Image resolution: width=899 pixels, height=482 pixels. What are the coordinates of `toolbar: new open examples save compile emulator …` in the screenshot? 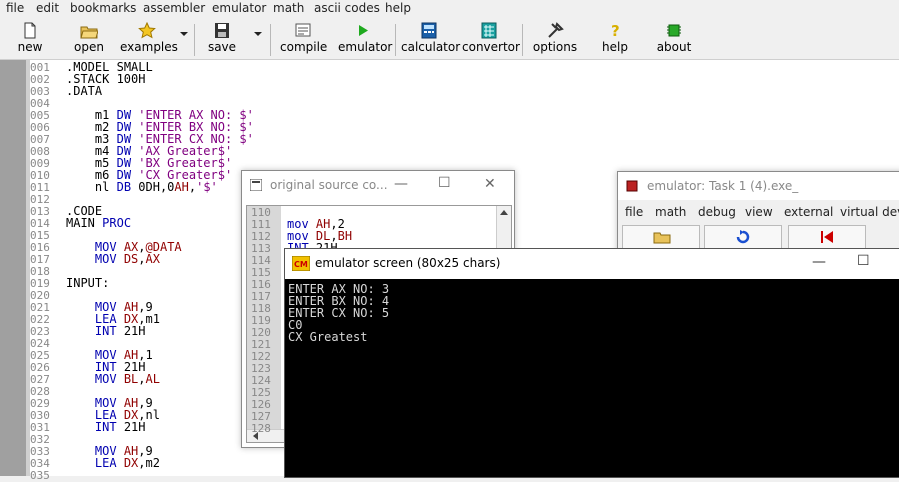 It's located at (449, 39).